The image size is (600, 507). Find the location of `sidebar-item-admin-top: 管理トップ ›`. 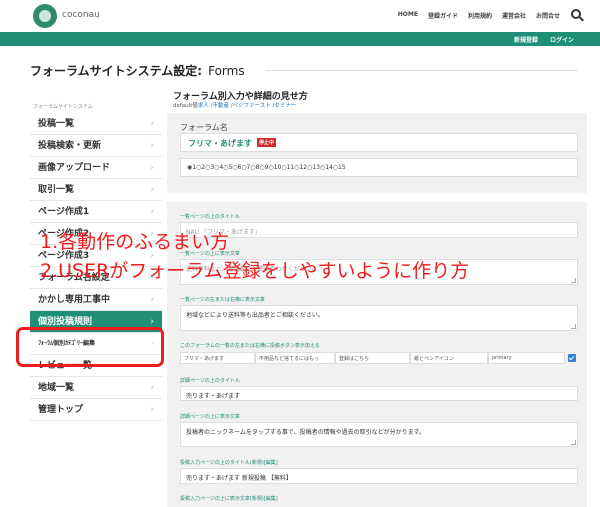

sidebar-item-admin-top: 管理トップ › is located at coordinates (96, 410).